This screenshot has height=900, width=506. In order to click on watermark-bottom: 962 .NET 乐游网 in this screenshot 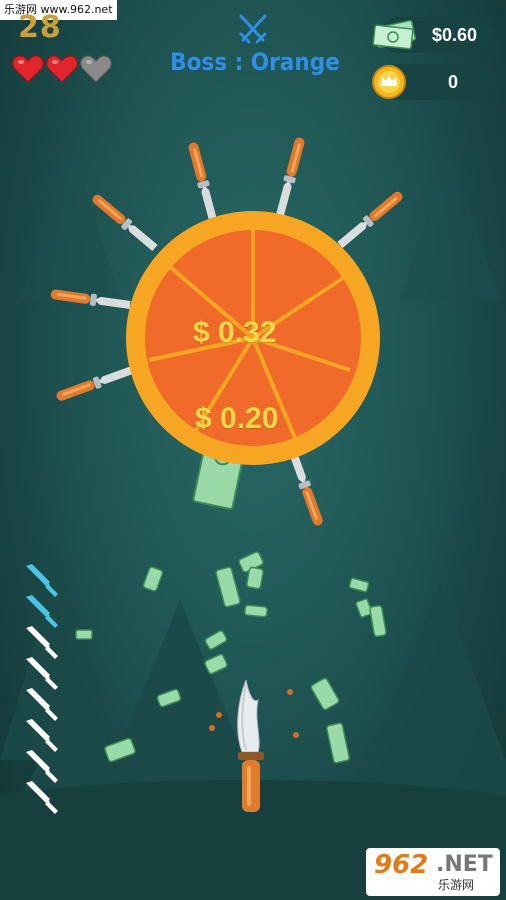, I will do `click(433, 872)`.